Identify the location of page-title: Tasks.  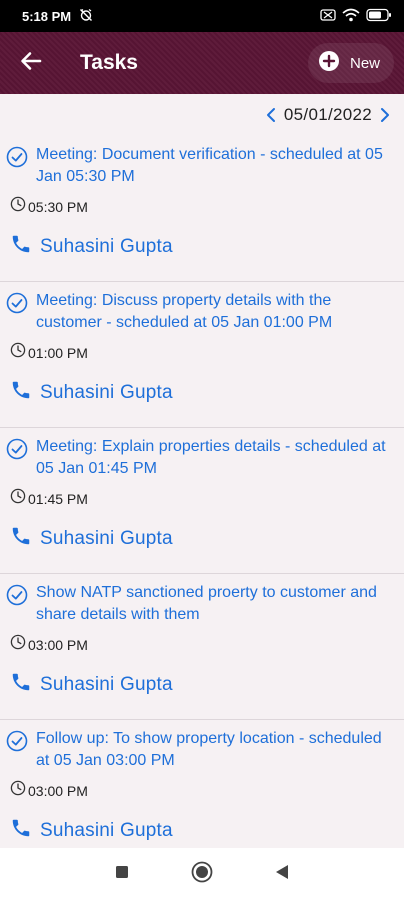
(109, 62).